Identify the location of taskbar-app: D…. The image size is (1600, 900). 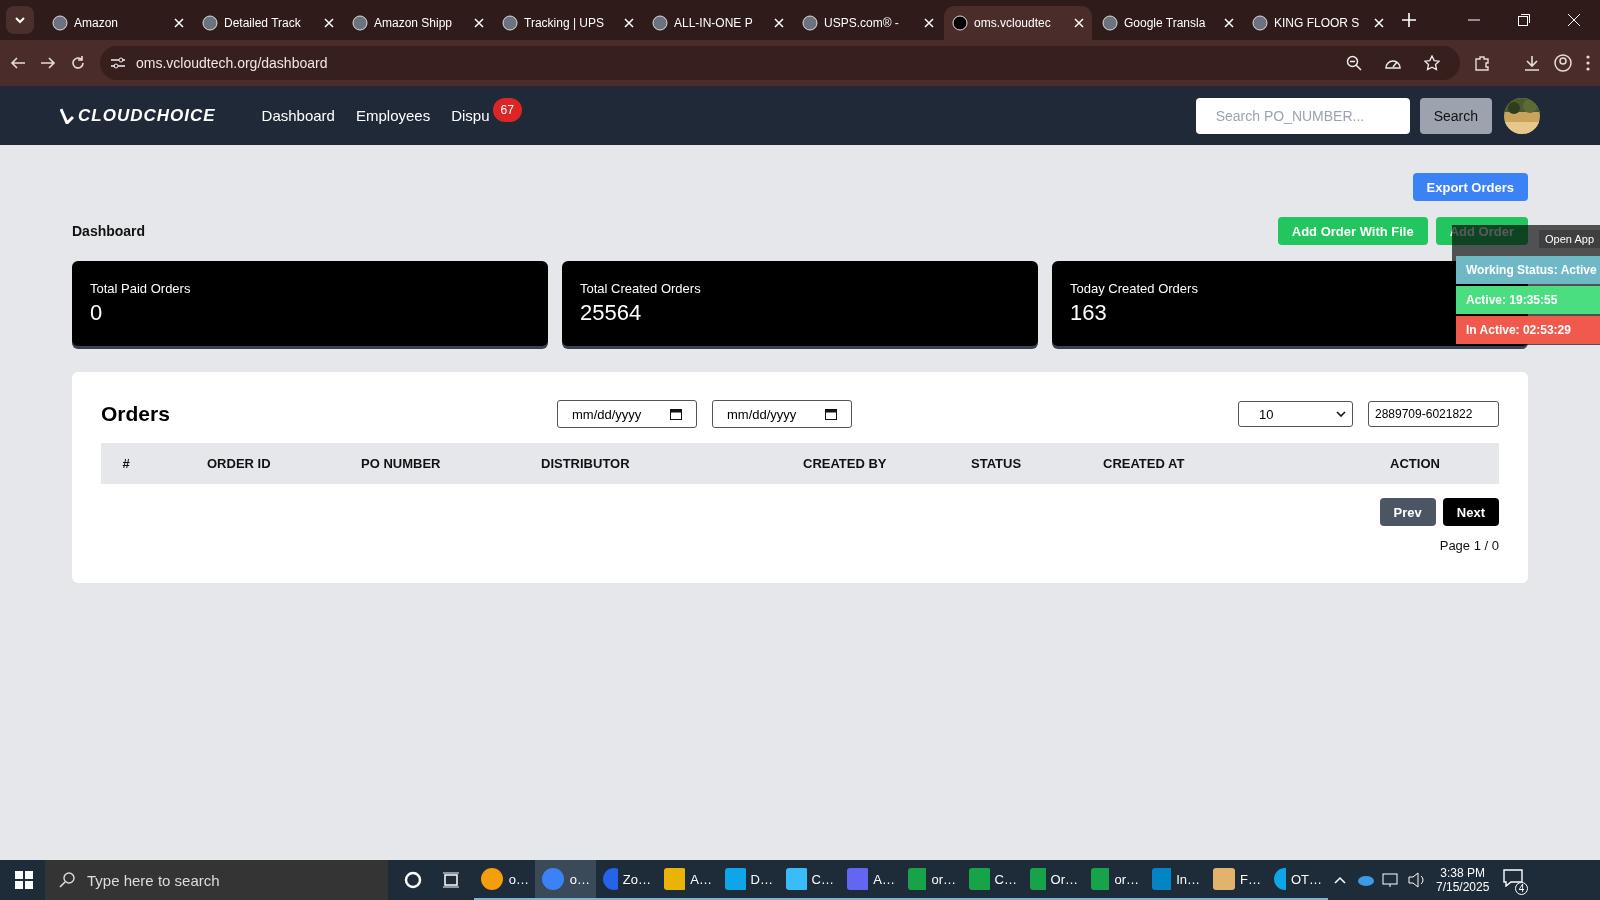
(748, 880).